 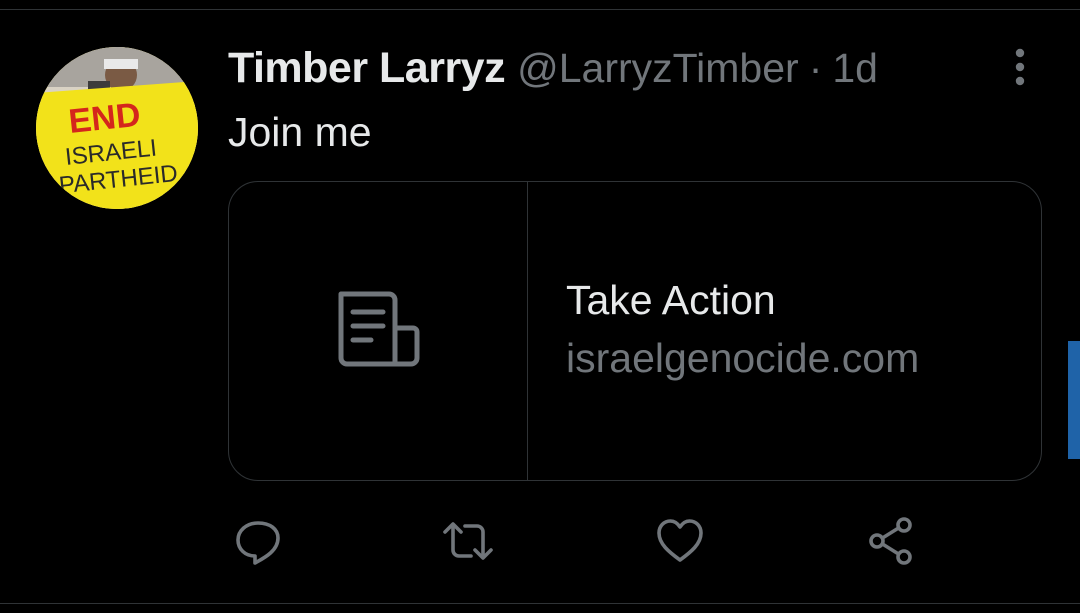 What do you see at coordinates (658, 68) in the screenshot?
I see `user-handle: @LarryzTimber` at bounding box center [658, 68].